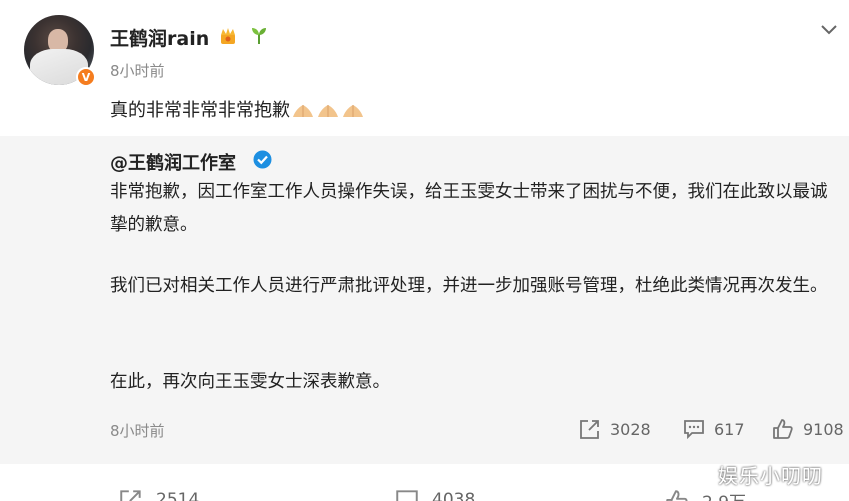 The image size is (849, 501). Describe the element at coordinates (262, 159) in the screenshot. I see `verified-blue-icon` at that location.